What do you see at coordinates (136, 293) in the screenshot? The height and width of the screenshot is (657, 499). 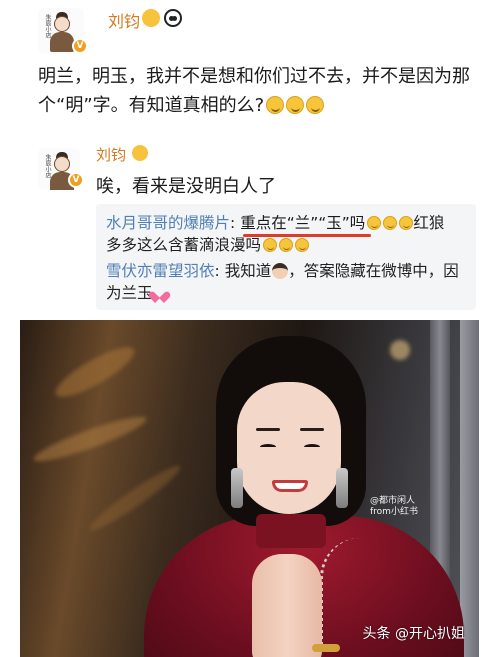 I see `comment-2-line-2: 为兰玉` at bounding box center [136, 293].